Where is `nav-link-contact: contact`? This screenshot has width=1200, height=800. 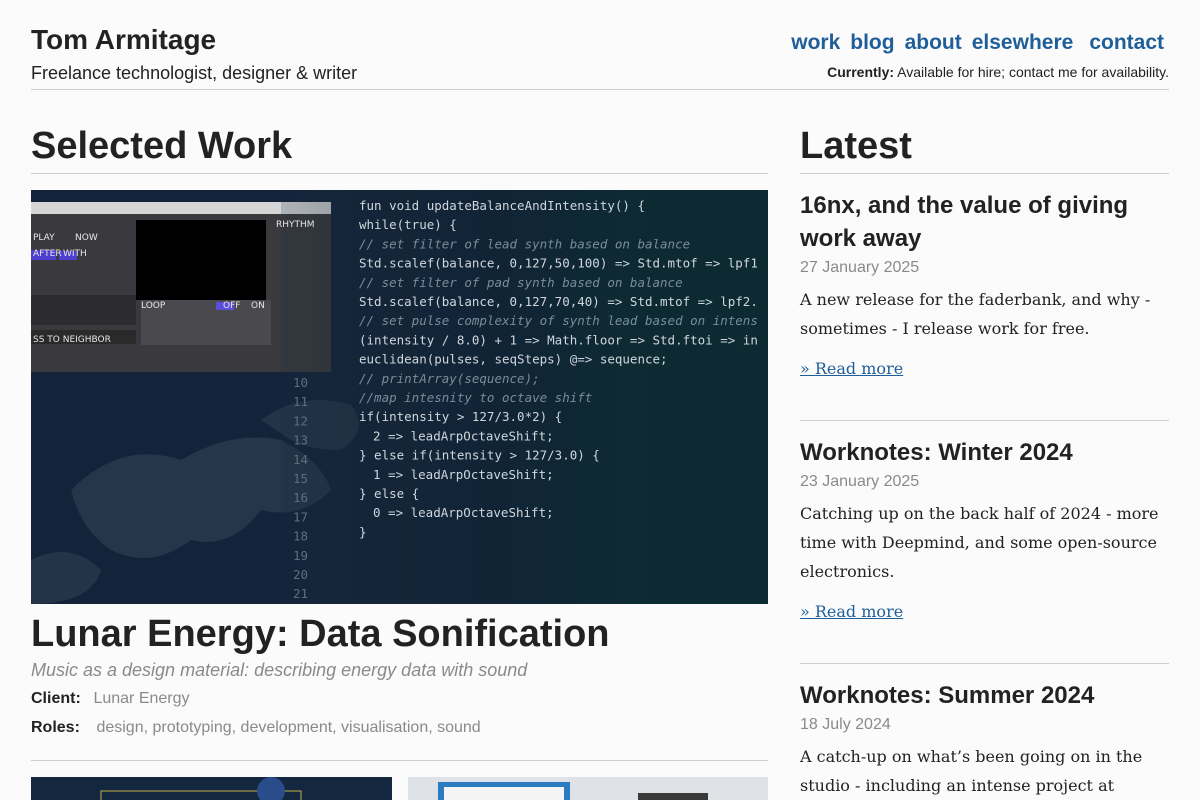 nav-link-contact: contact is located at coordinates (1126, 43).